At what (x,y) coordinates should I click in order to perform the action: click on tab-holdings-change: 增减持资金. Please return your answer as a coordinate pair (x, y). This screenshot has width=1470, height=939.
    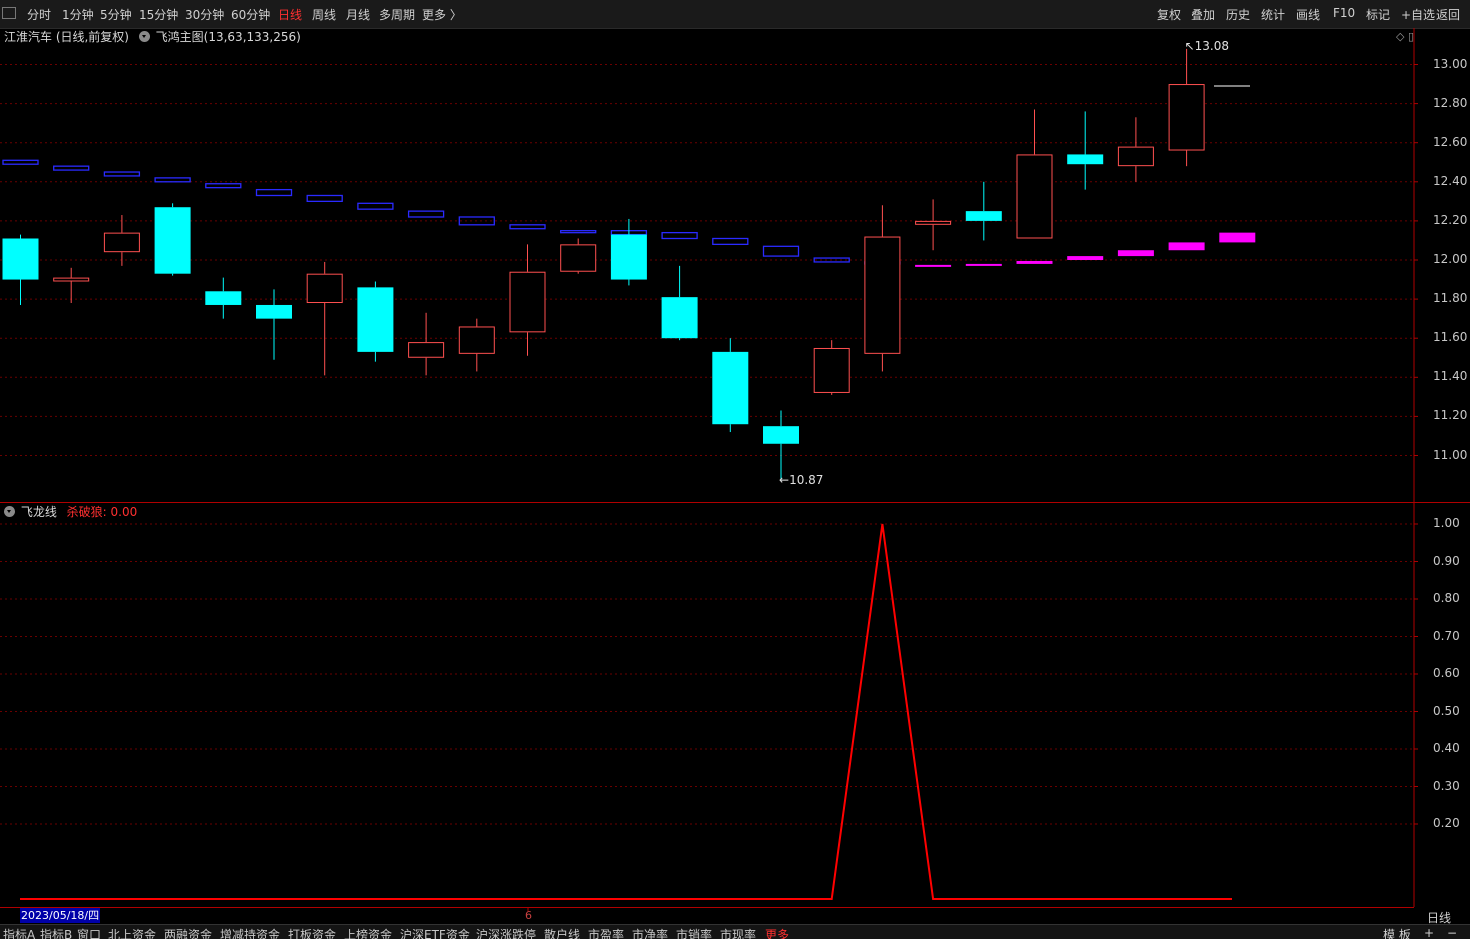
    Looking at the image, I should click on (250, 932).